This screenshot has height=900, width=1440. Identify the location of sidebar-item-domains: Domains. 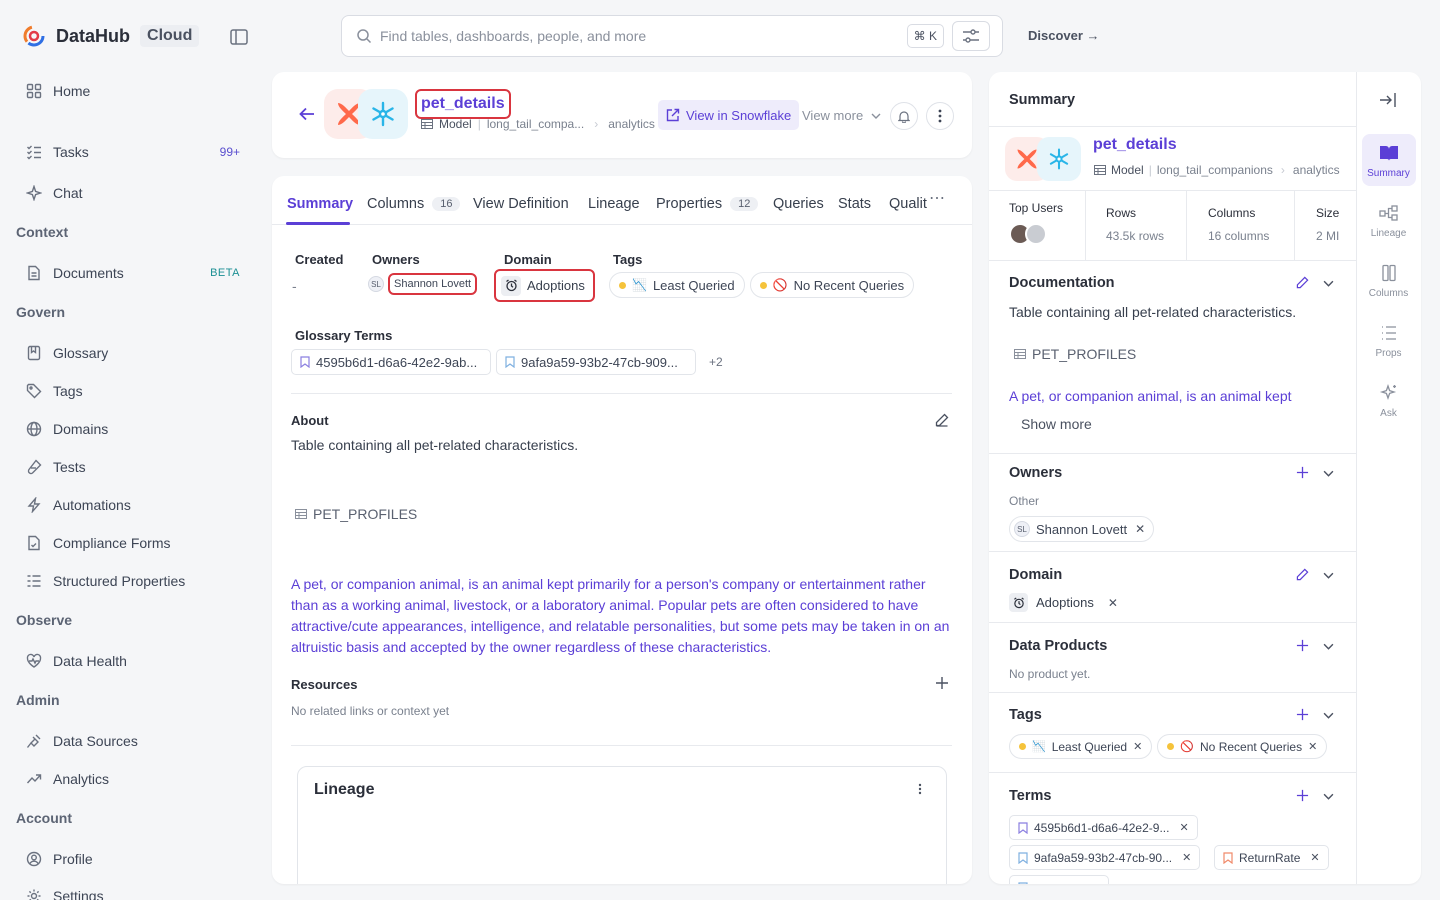
(132, 429).